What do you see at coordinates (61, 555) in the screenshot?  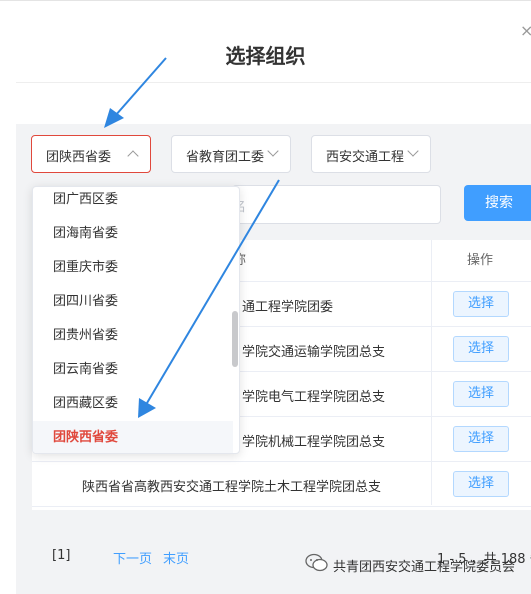 I see `page-current: [1]` at bounding box center [61, 555].